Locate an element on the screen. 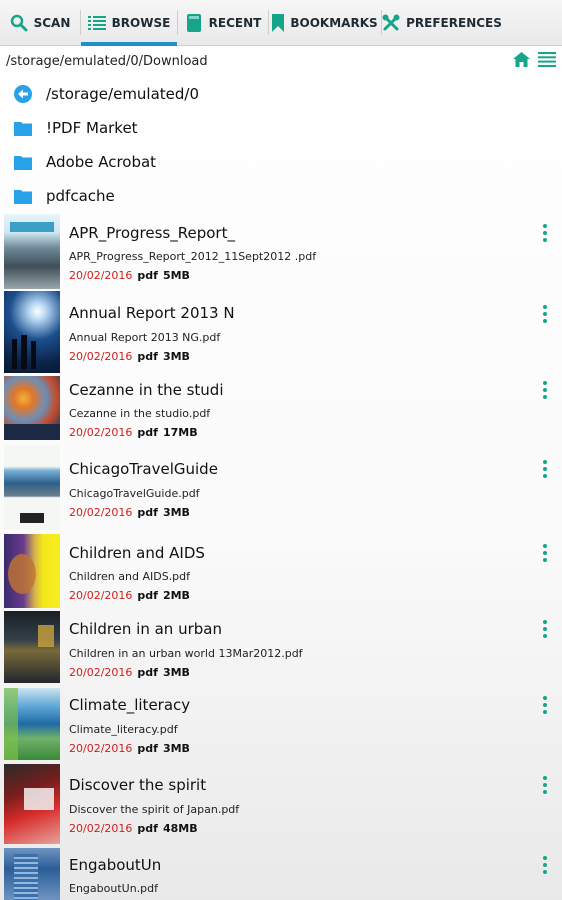 Image resolution: width=562 pixels, height=900 pixels. tab-label: SCAN is located at coordinates (52, 23).